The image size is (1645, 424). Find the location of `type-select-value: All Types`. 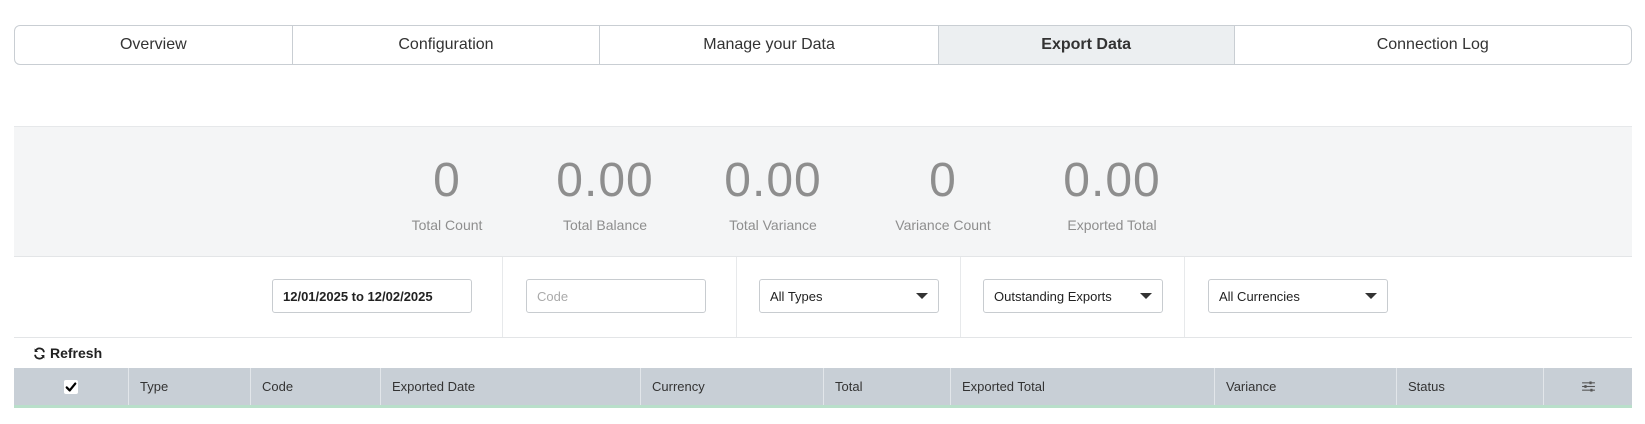

type-select-value: All Types is located at coordinates (796, 296).